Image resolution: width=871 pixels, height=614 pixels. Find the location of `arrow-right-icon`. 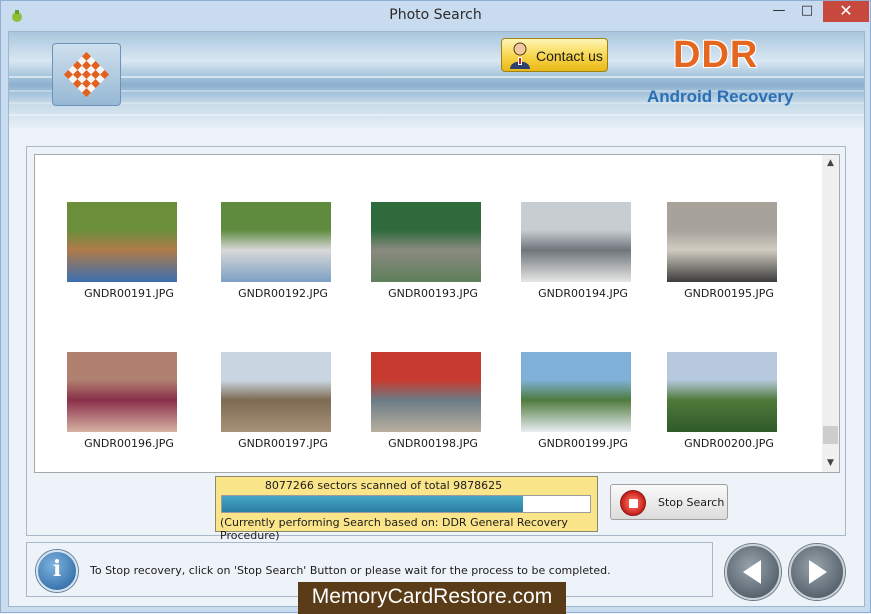

arrow-right-icon is located at coordinates (818, 572).